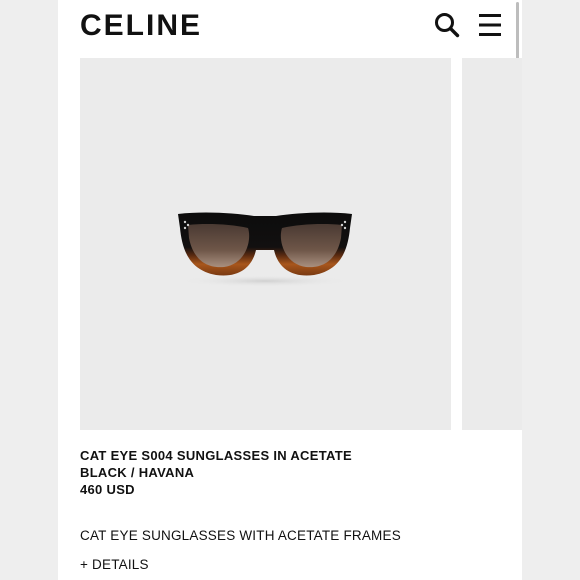  I want to click on search-icon, so click(447, 25).